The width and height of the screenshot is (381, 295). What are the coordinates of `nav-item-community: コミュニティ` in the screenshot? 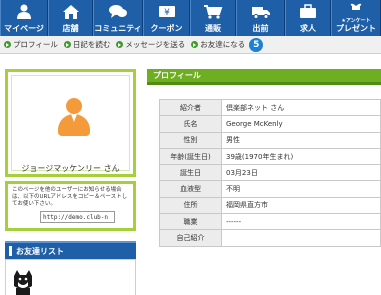 It's located at (118, 18).